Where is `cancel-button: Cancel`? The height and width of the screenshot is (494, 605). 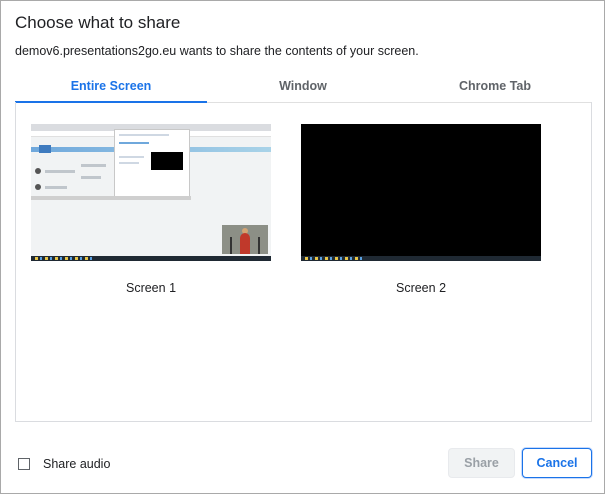 cancel-button: Cancel is located at coordinates (557, 463).